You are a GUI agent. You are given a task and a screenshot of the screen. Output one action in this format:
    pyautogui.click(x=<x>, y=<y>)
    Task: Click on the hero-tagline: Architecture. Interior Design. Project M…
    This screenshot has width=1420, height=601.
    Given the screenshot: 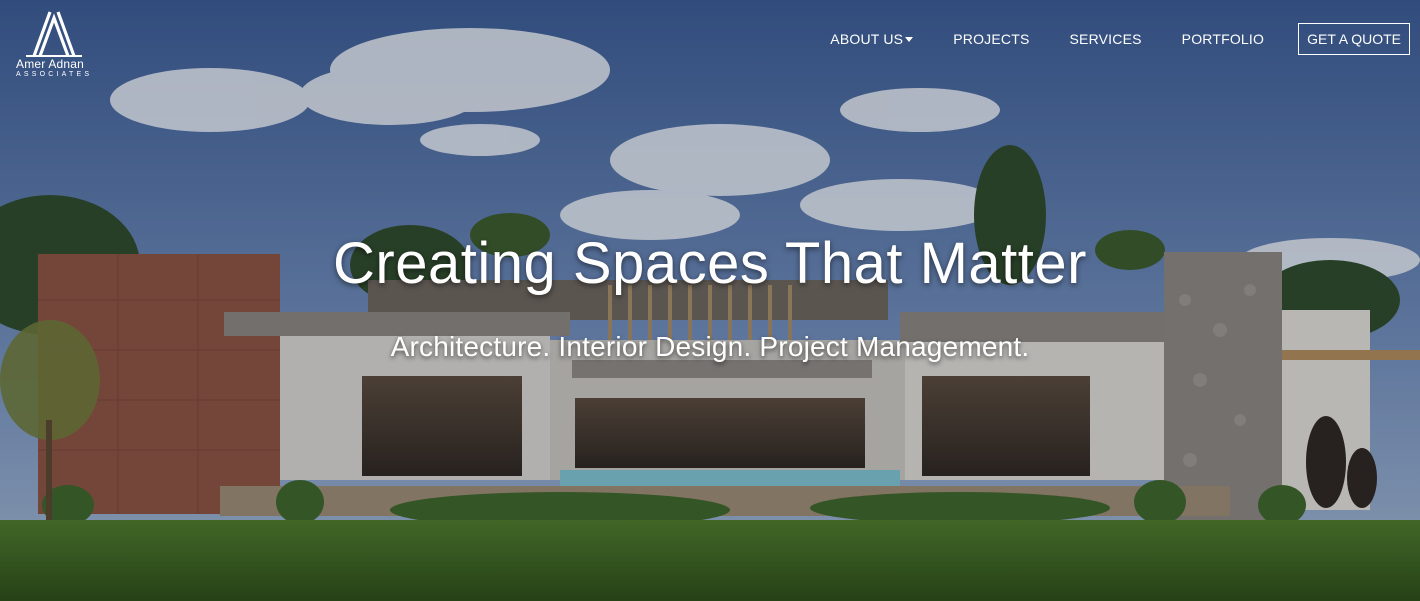 What is the action you would take?
    pyautogui.click(x=710, y=346)
    